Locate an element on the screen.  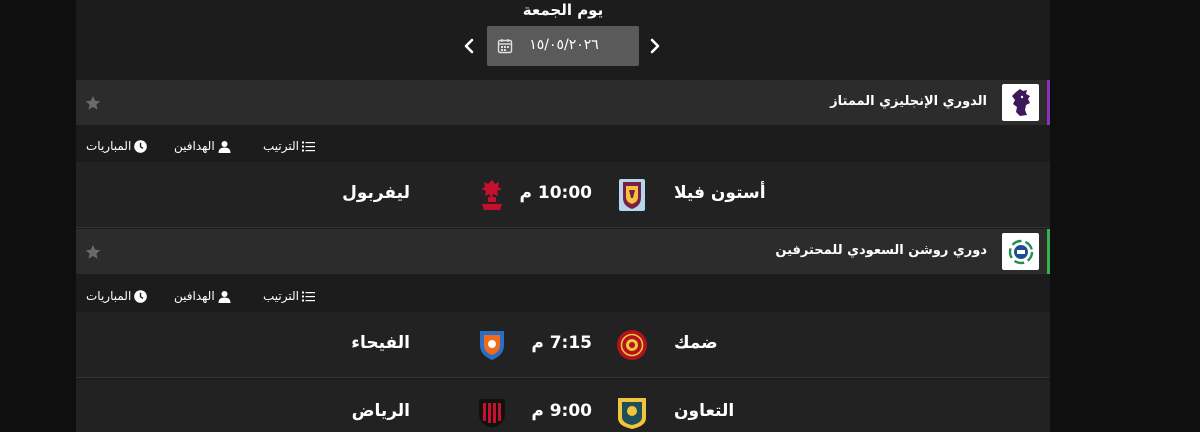
away-team: ليفربول is located at coordinates (376, 193).